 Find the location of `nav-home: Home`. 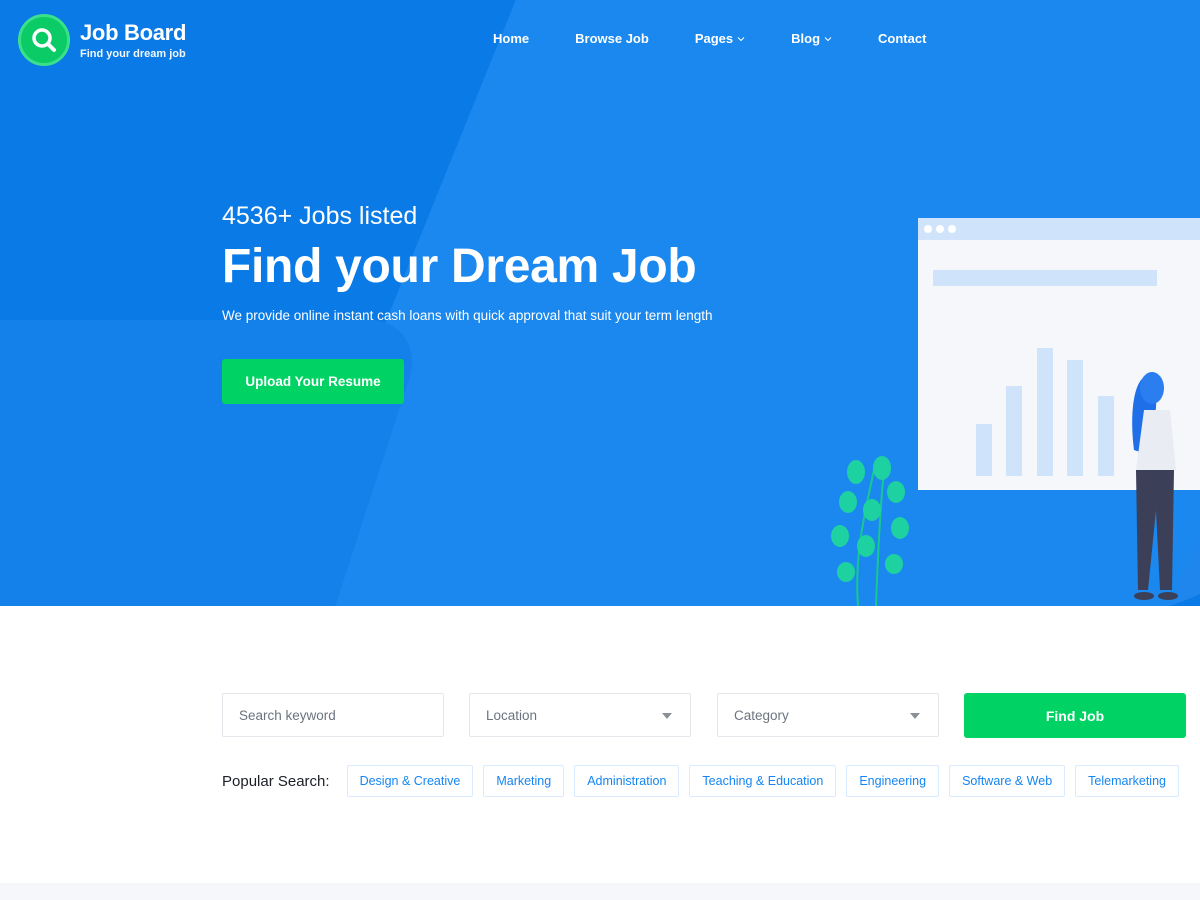

nav-home: Home is located at coordinates (511, 38).